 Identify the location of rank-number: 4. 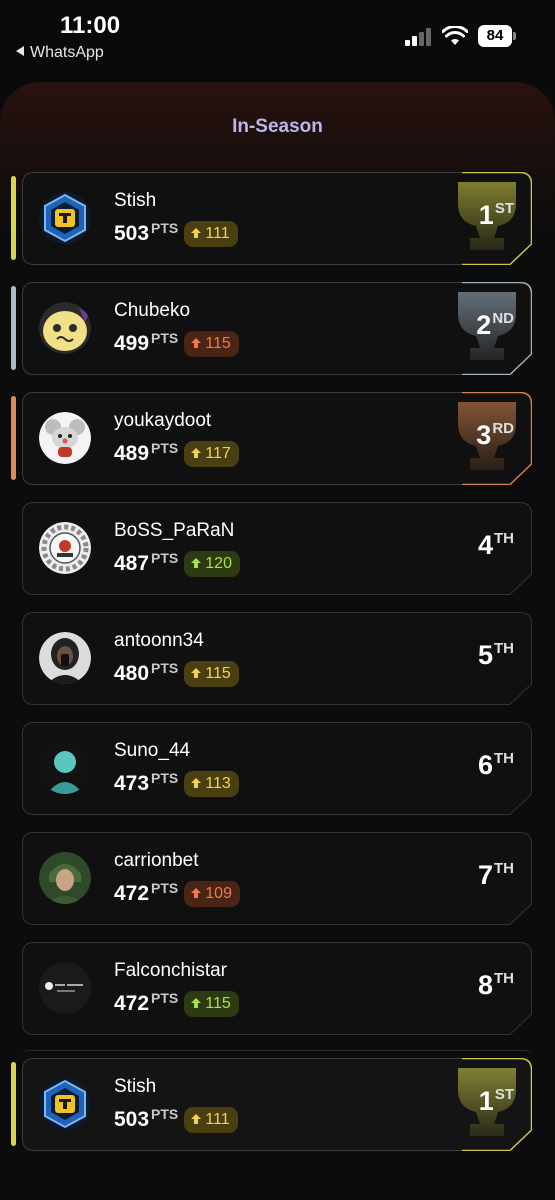
(485, 545).